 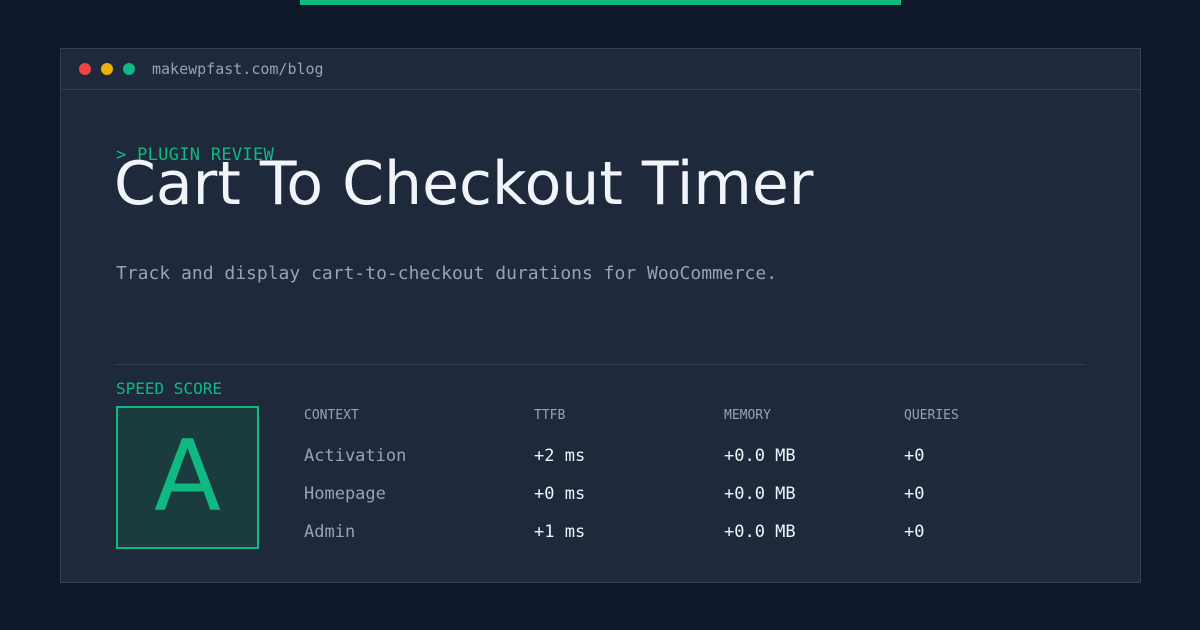 What do you see at coordinates (169, 388) in the screenshot?
I see `speed-score-label: SPEED SCORE` at bounding box center [169, 388].